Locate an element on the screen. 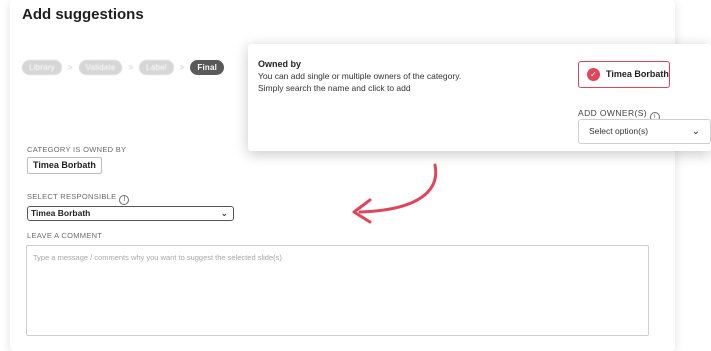 This screenshot has width=711, height=351. selected-owner-name: Timea Borbath is located at coordinates (637, 74).